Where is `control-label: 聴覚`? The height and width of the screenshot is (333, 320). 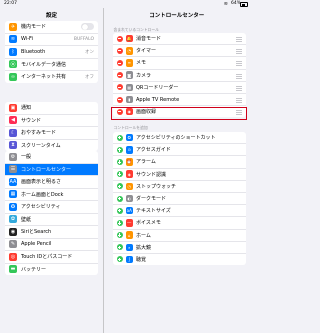
control-label: 聴覚 is located at coordinates (141, 259).